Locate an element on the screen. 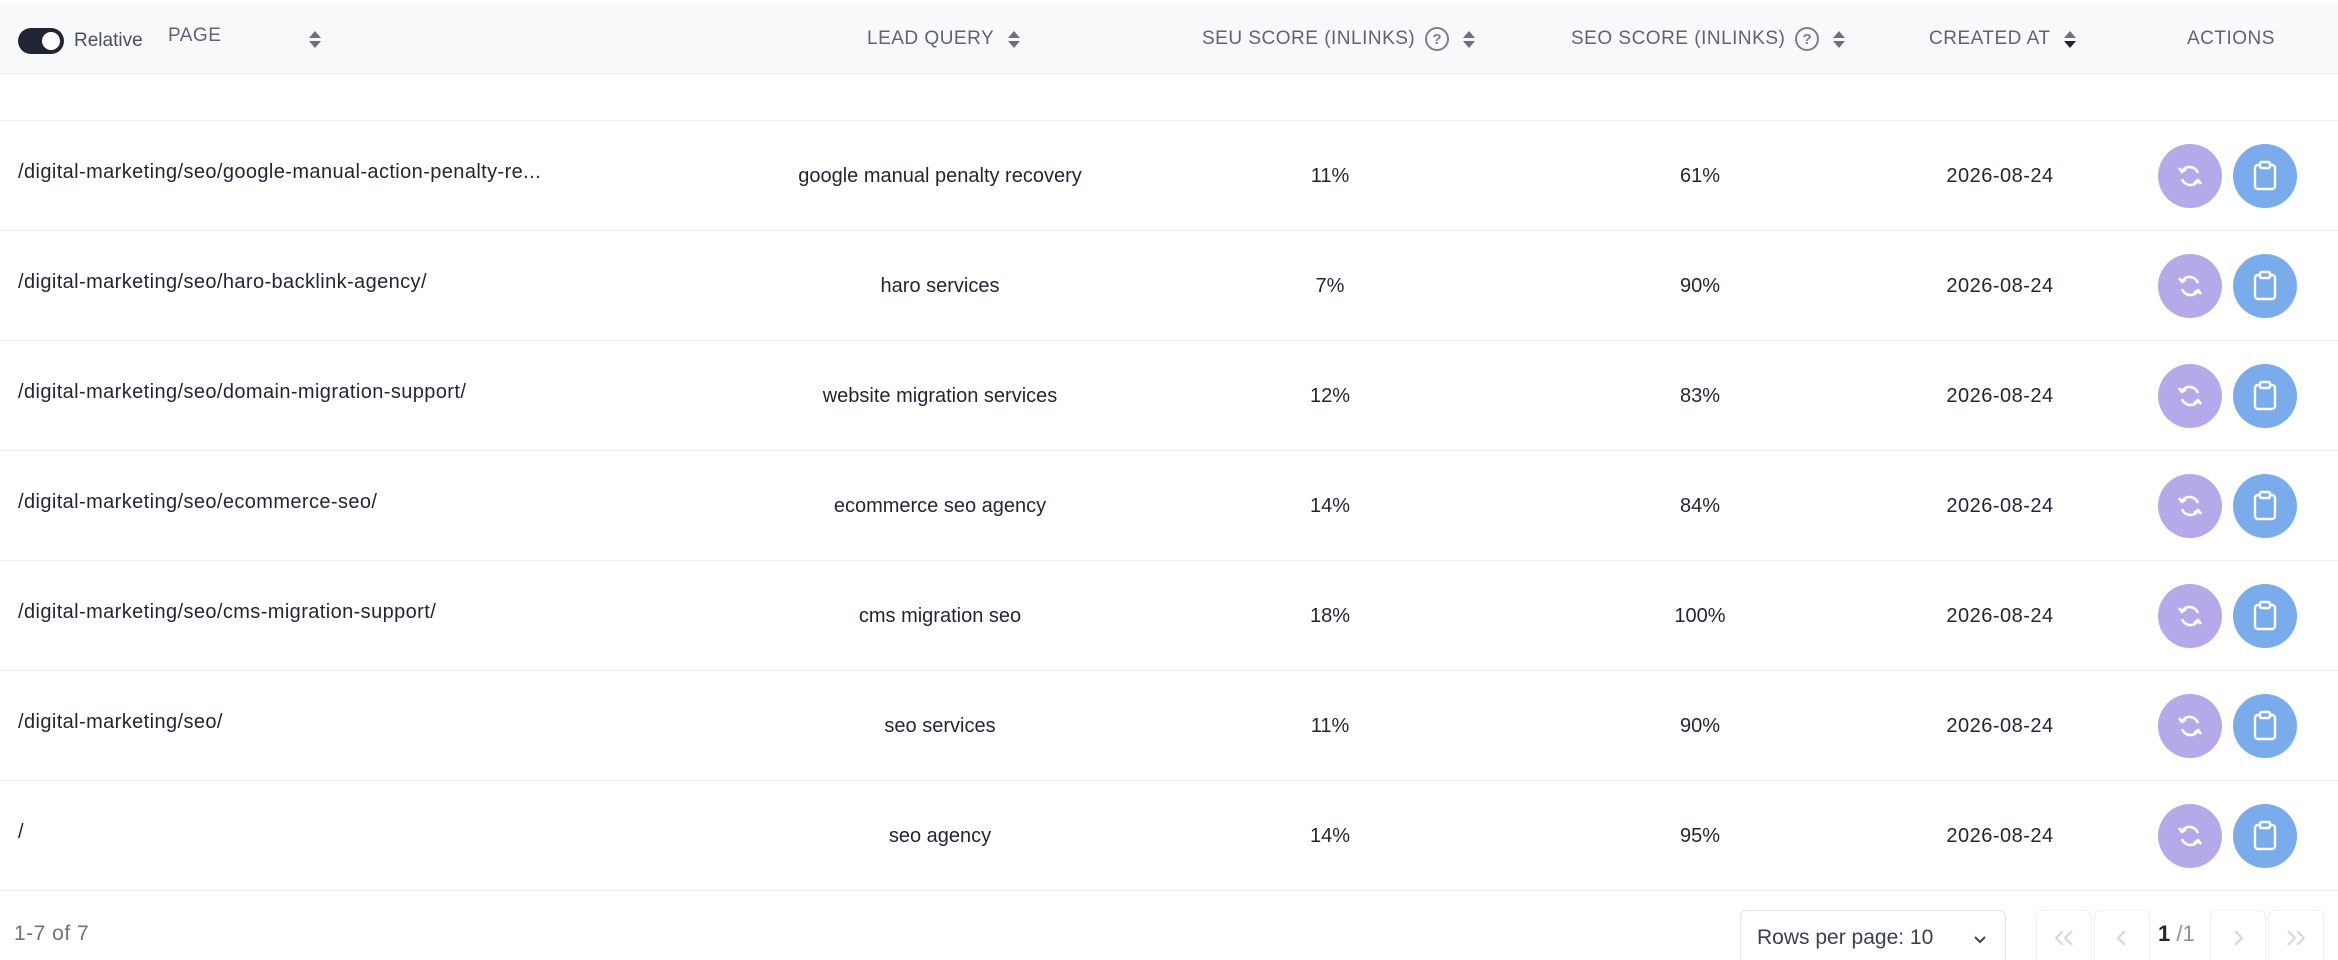  seo-score-cell: 84% is located at coordinates (1700, 505).